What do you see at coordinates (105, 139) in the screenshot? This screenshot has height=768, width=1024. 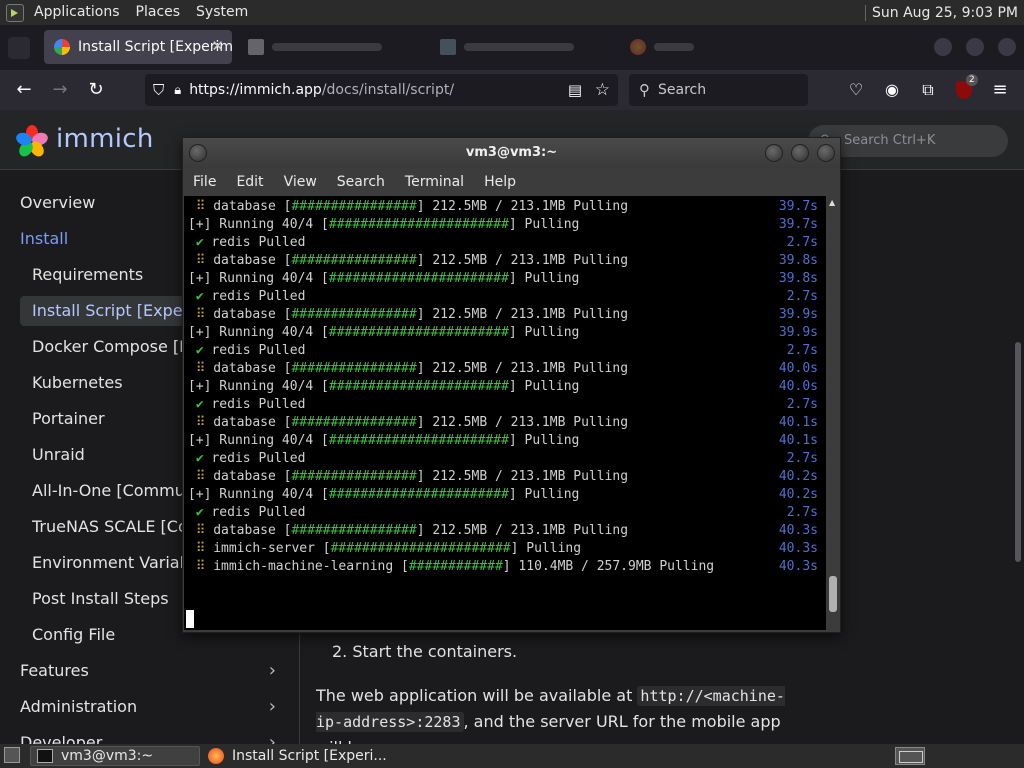 I see `site-logo-text: immich` at bounding box center [105, 139].